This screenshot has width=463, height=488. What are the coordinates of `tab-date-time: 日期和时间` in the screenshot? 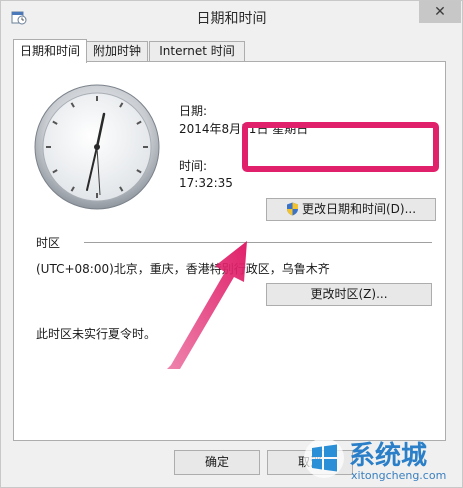 It's located at (50, 51).